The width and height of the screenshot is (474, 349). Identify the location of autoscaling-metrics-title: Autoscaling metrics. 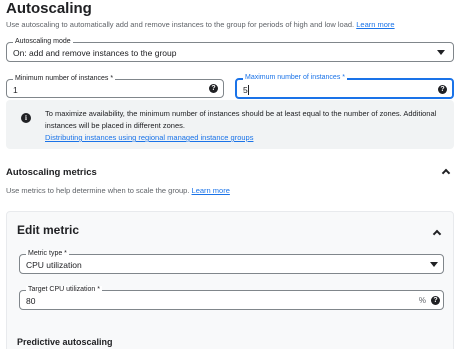
(51, 172).